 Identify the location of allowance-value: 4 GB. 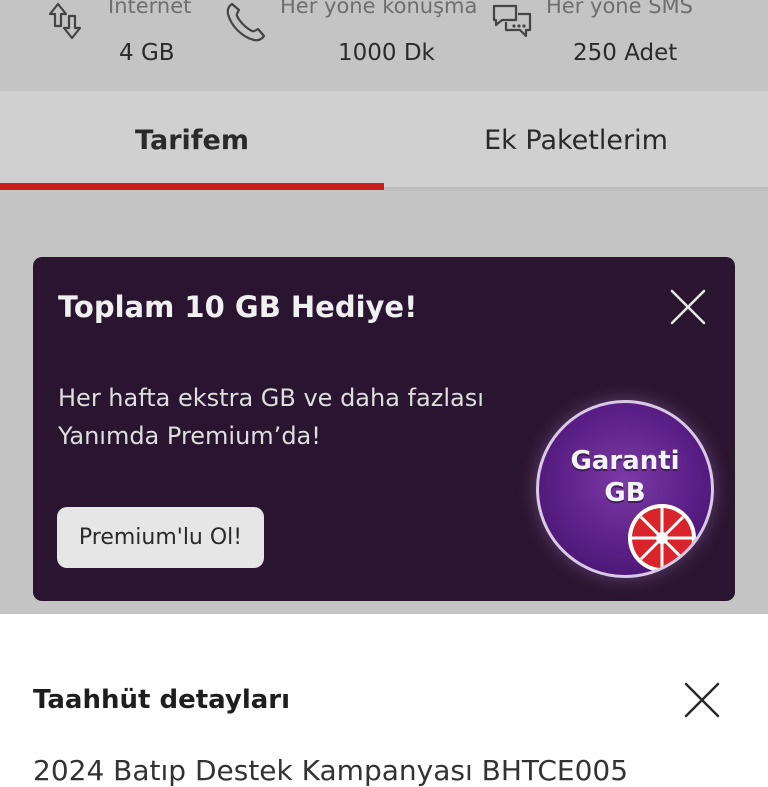
(147, 53).